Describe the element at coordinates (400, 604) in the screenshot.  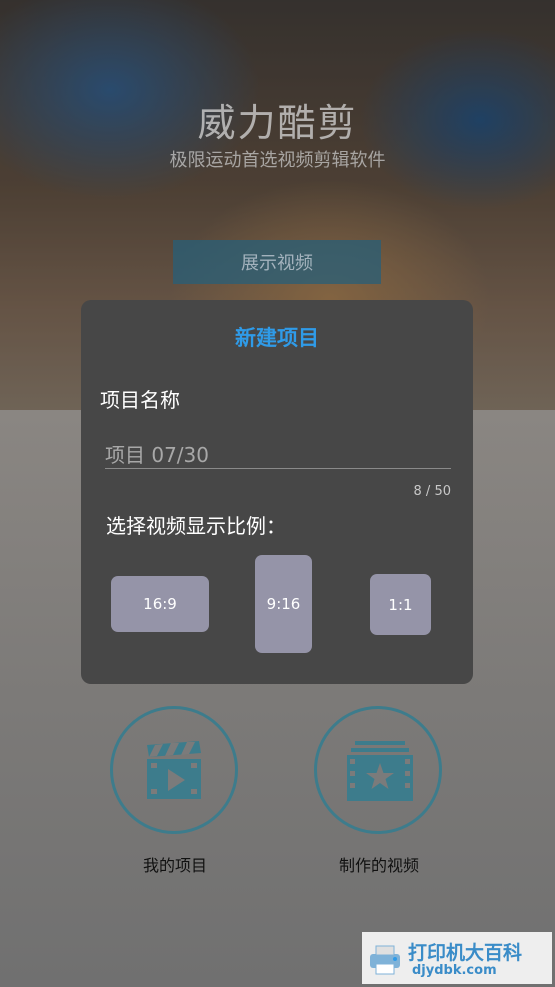
I see `ratio-1-1-button: 1:1` at that location.